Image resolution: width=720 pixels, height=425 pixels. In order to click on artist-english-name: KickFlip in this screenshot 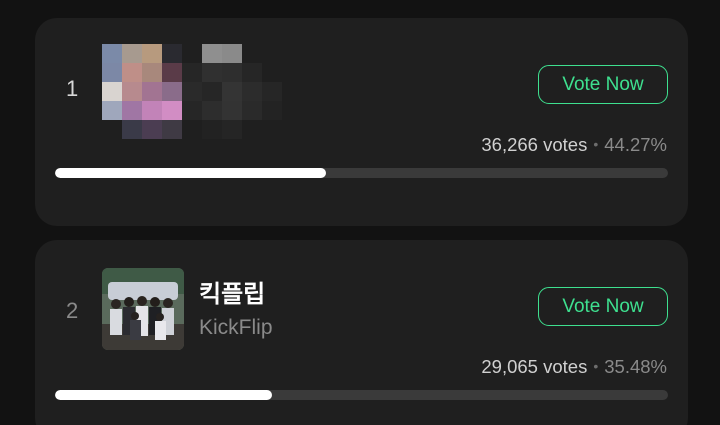, I will do `click(236, 327)`.